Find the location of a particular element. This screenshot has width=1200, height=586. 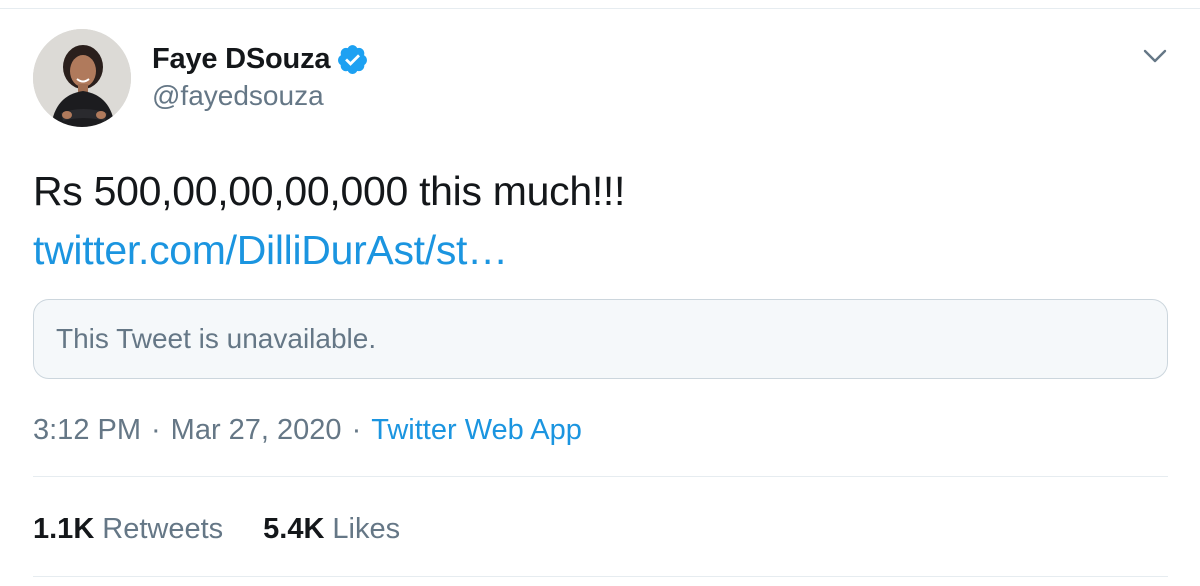

stats-divider-top is located at coordinates (600, 476).